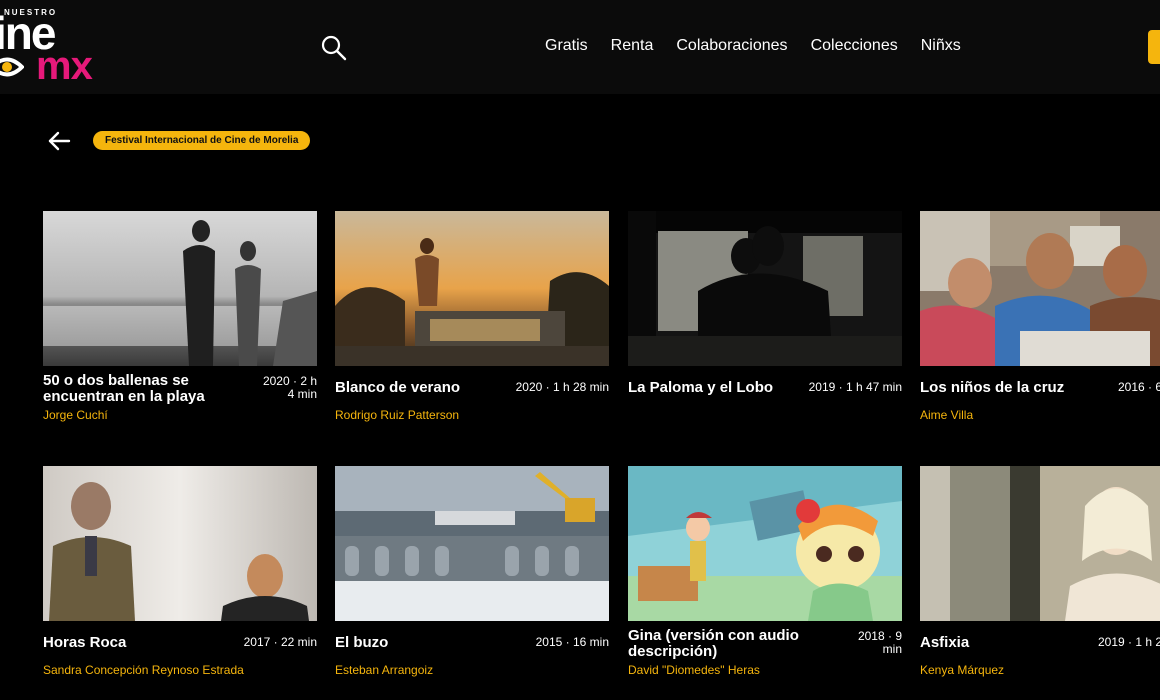 This screenshot has height=700, width=1160. Describe the element at coordinates (632, 46) in the screenshot. I see `nav-renta: Renta` at that location.